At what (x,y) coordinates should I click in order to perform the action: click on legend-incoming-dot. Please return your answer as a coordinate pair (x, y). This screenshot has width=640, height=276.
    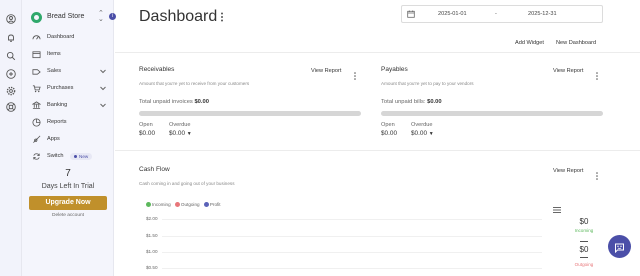
    Looking at the image, I should click on (148, 205).